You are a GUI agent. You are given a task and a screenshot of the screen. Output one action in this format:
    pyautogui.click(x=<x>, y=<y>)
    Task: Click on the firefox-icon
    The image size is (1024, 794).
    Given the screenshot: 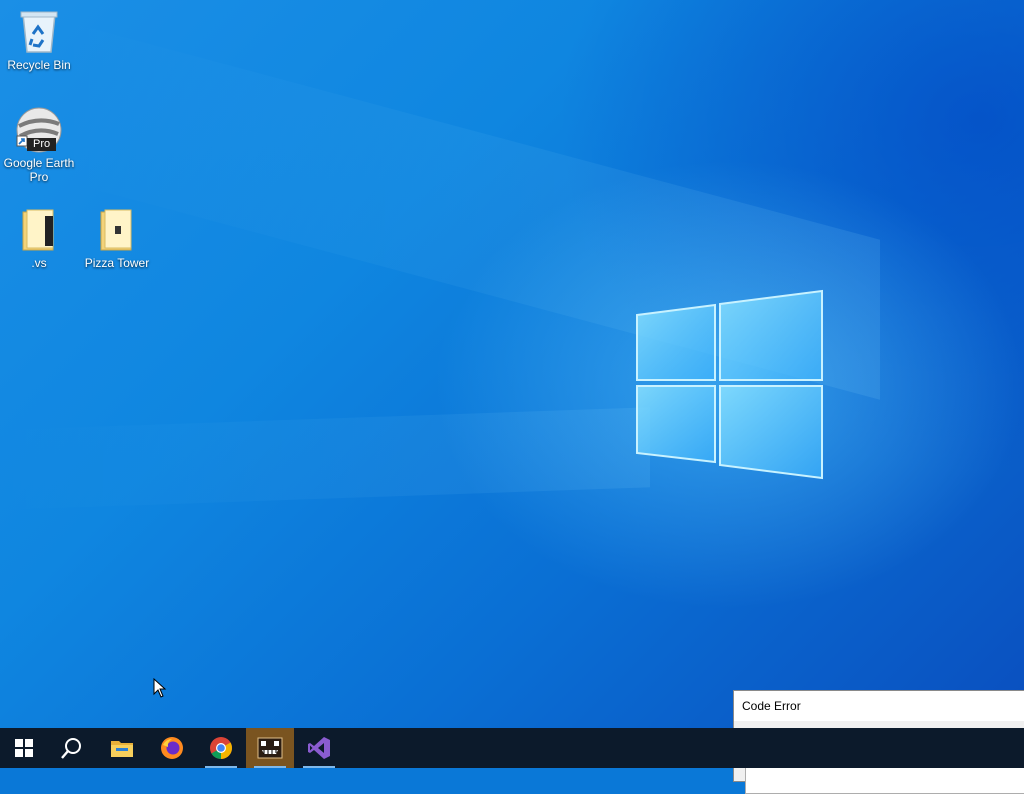 What is the action you would take?
    pyautogui.click(x=172, y=748)
    